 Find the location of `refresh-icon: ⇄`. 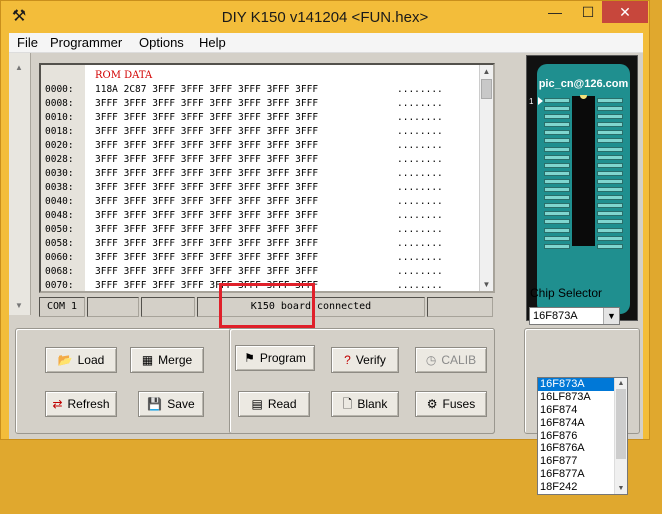

refresh-icon: ⇄ is located at coordinates (57, 404).